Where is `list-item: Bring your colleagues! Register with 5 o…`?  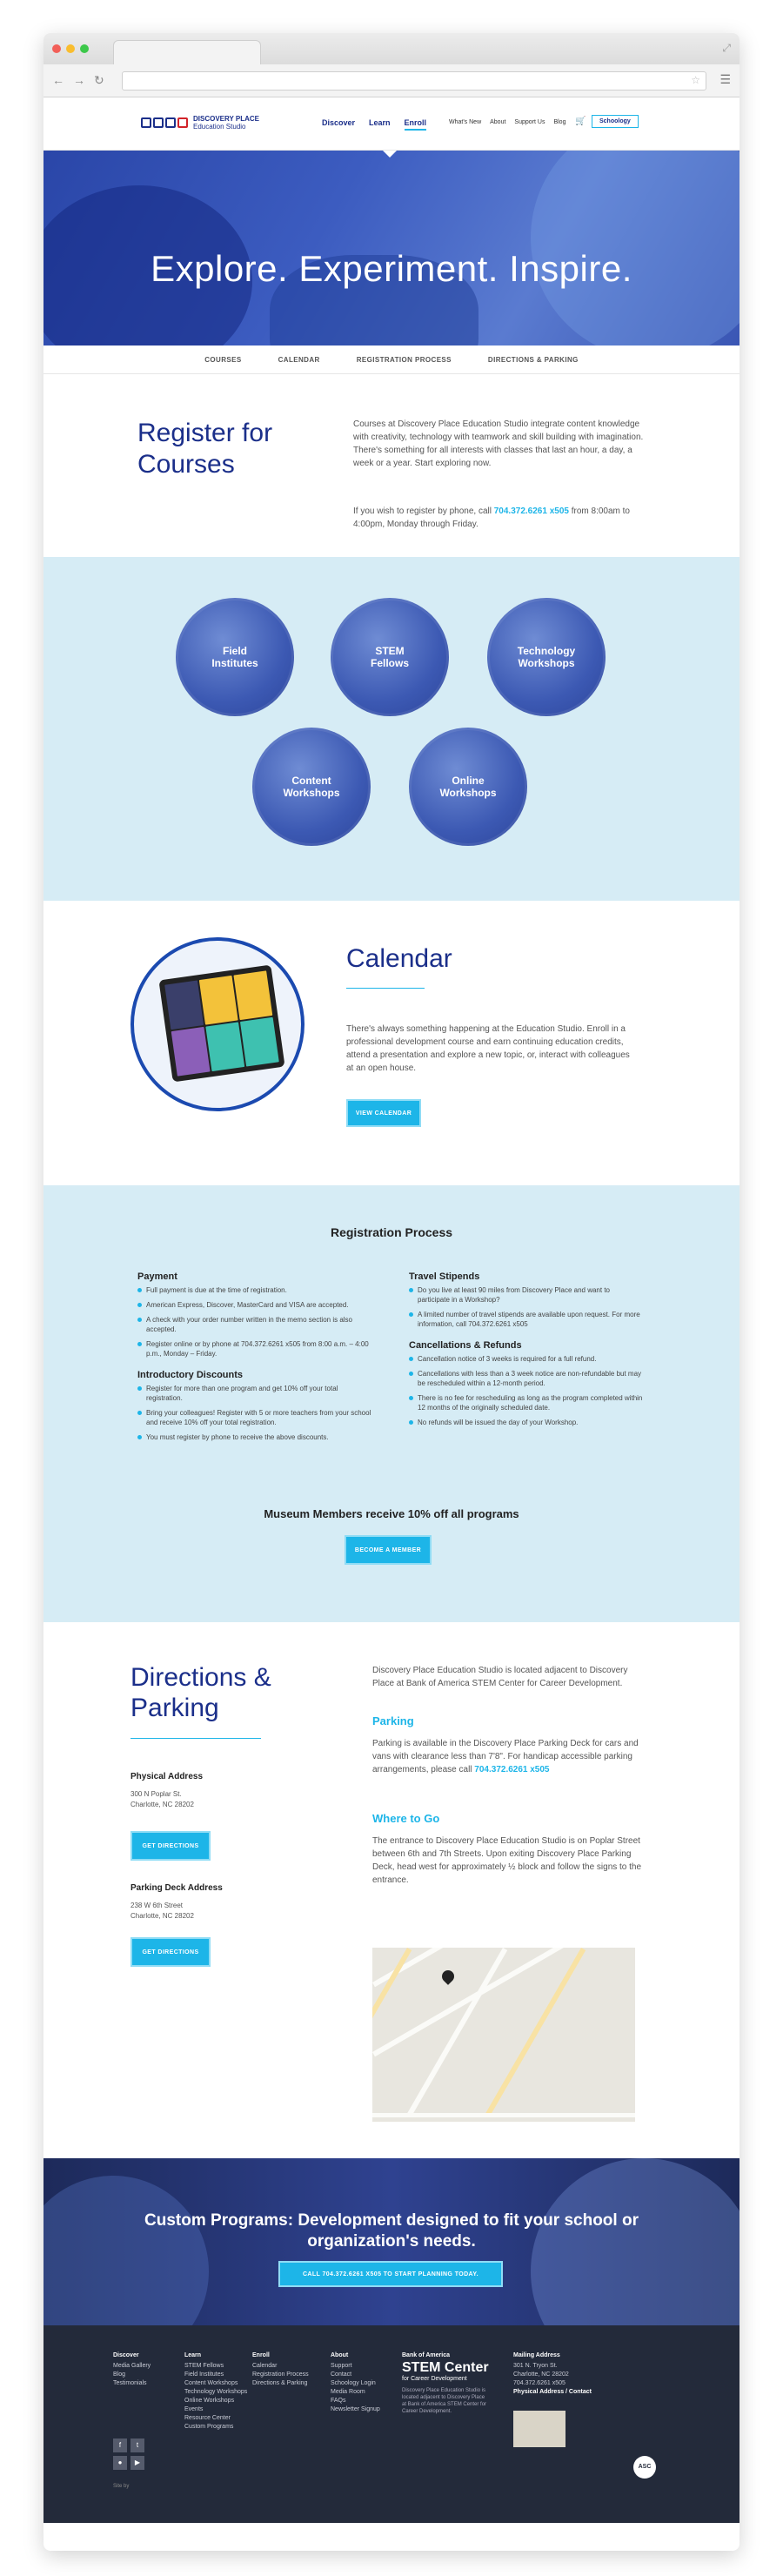
list-item: Bring your colleagues! Register with 5 o… is located at coordinates (254, 1417).